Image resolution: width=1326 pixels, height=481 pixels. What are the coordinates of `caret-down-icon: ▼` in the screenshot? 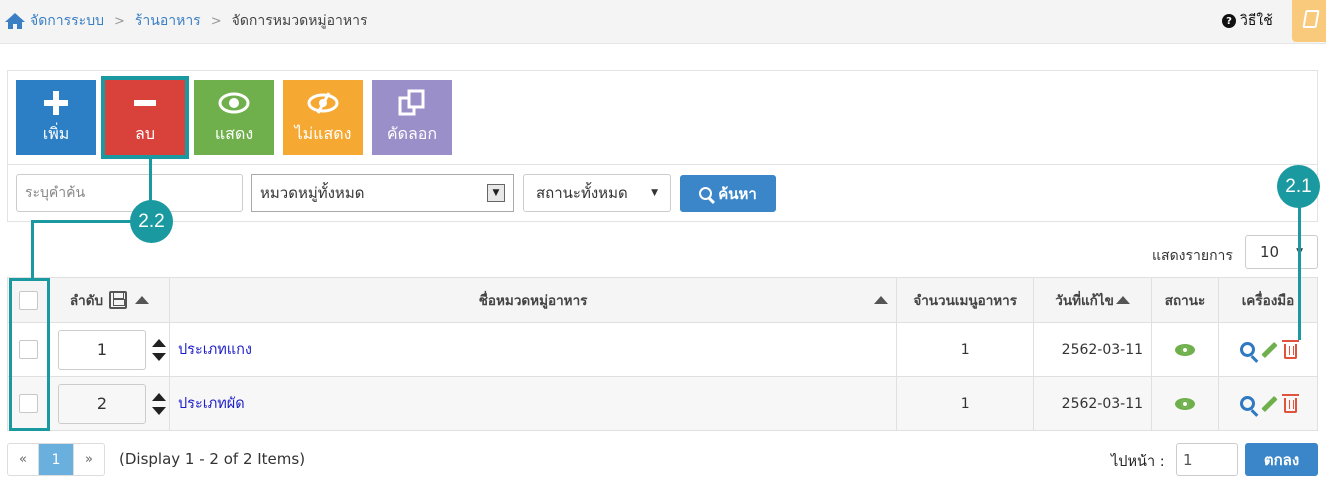 It's located at (654, 193).